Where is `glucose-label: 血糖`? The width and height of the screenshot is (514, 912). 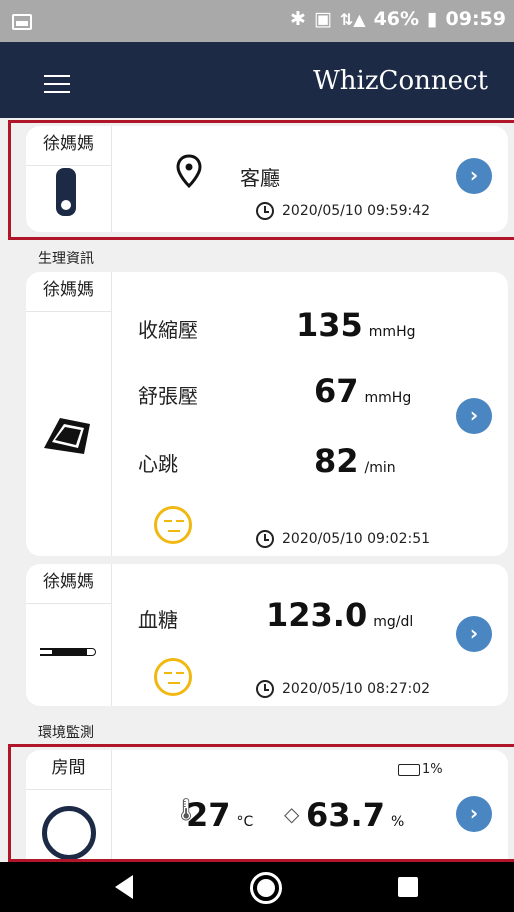
glucose-label: 血糖 is located at coordinates (158, 620).